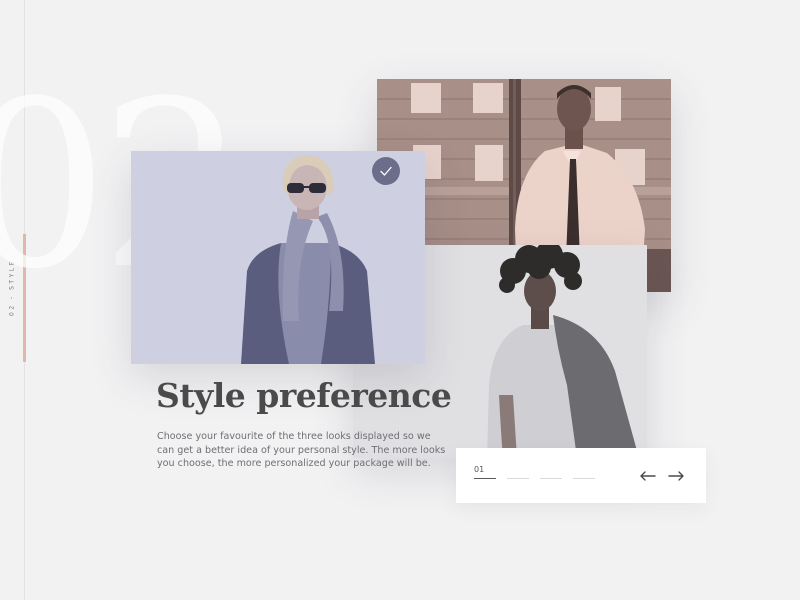 The height and width of the screenshot is (600, 800). I want to click on check-icon, so click(386, 171).